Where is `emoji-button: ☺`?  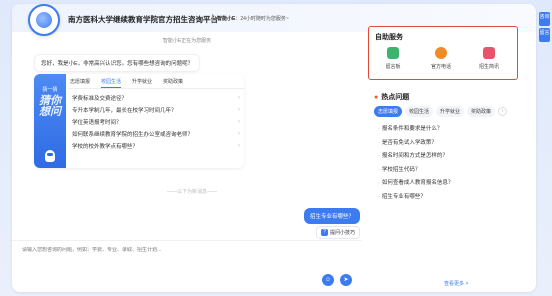 emoji-button: ☺ is located at coordinates (328, 280).